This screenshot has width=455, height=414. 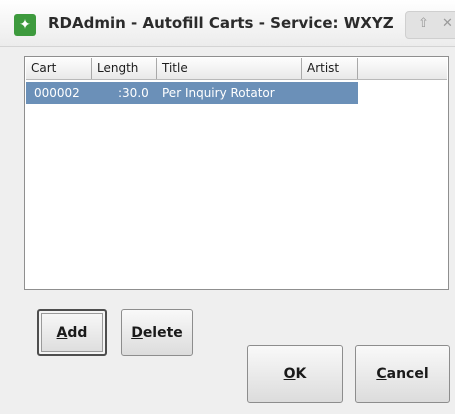 I want to click on list-header: Cart Length Title Artist, so click(x=236, y=69).